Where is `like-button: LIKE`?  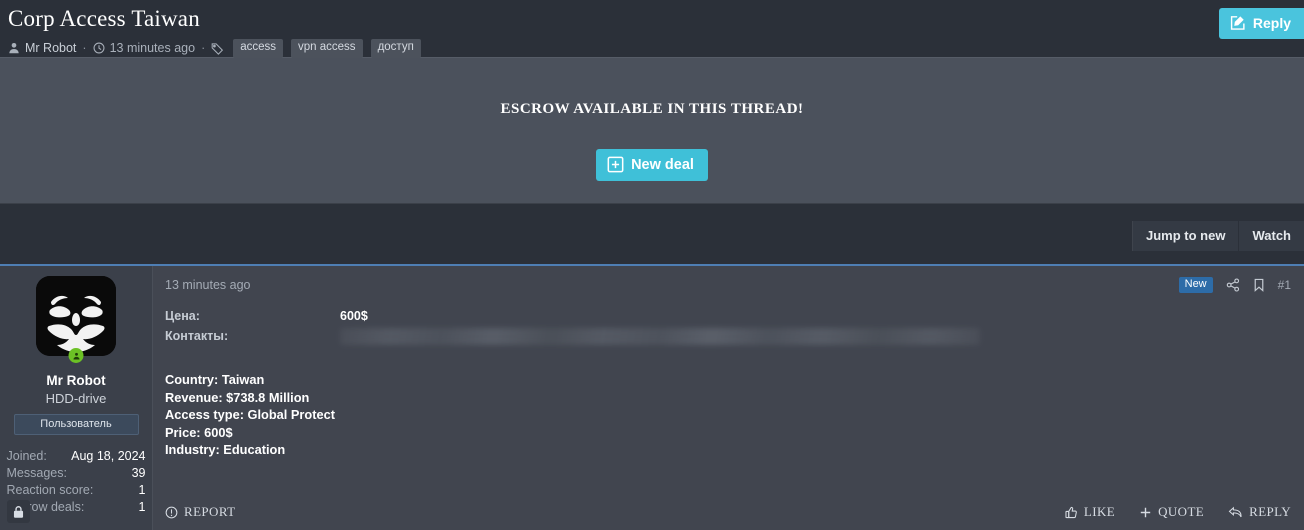
like-button: LIKE is located at coordinates (1090, 512).